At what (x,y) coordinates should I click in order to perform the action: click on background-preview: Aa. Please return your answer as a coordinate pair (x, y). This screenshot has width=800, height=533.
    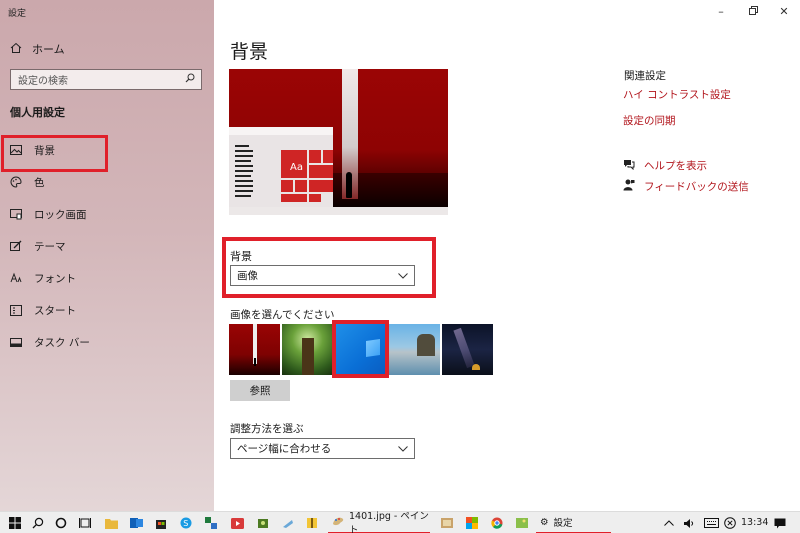
    Looking at the image, I should click on (338, 142).